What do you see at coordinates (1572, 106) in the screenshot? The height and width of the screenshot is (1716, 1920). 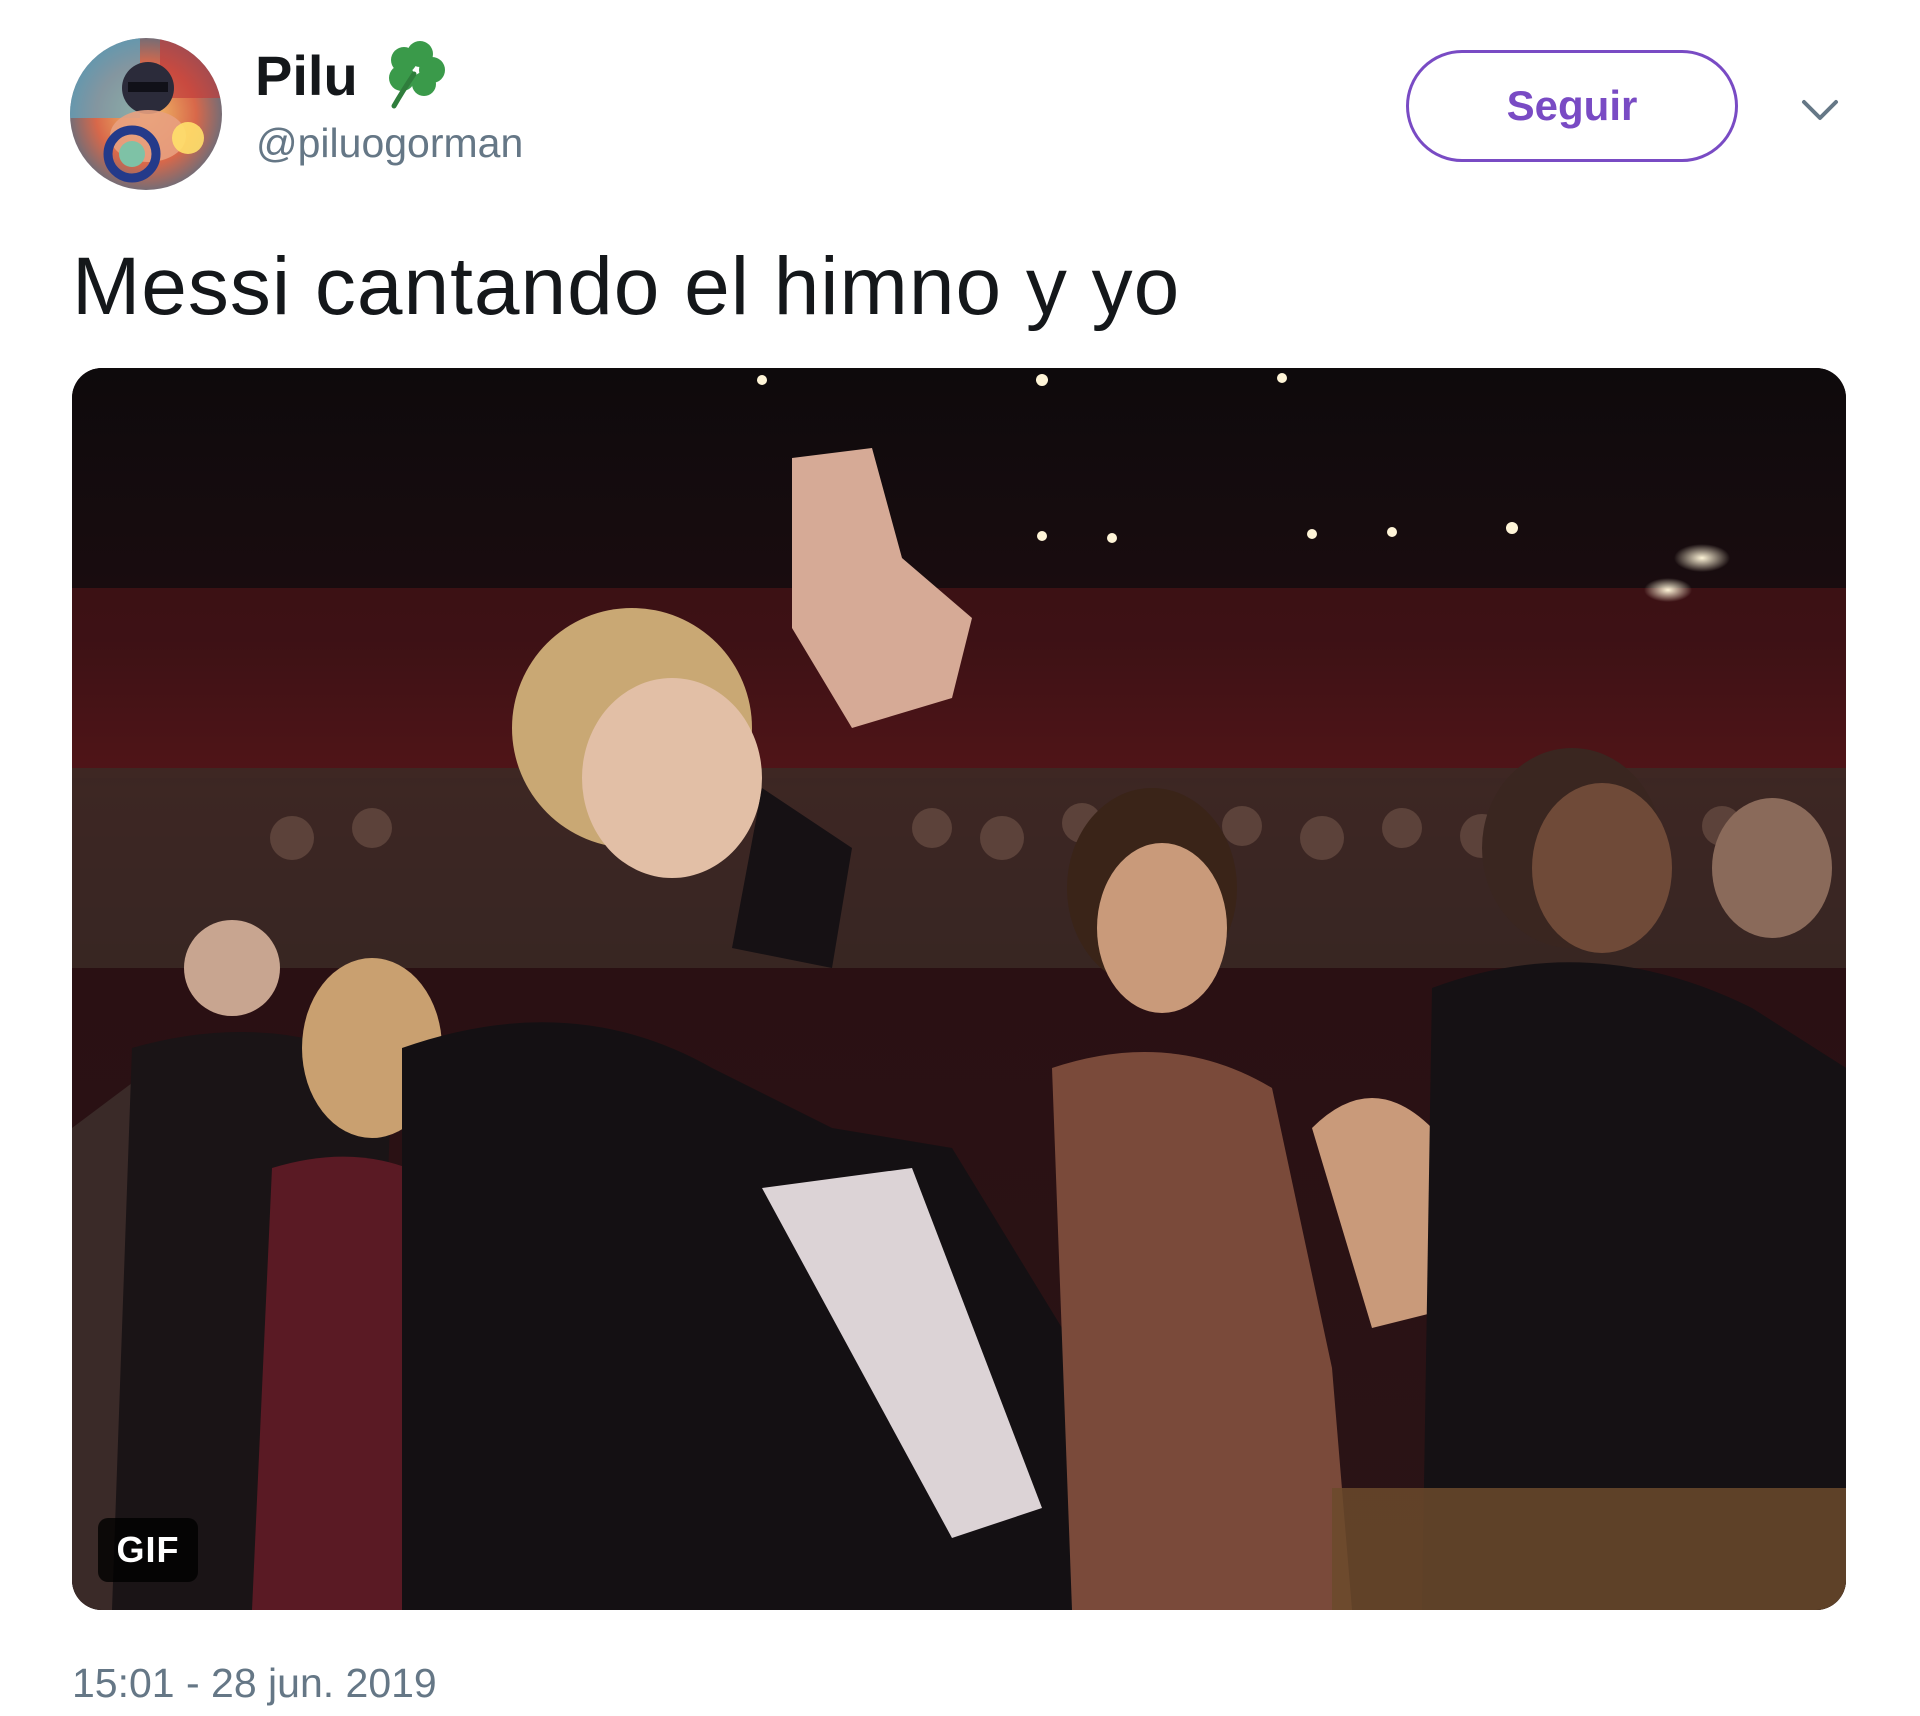 I see `follow-button: Seguir` at bounding box center [1572, 106].